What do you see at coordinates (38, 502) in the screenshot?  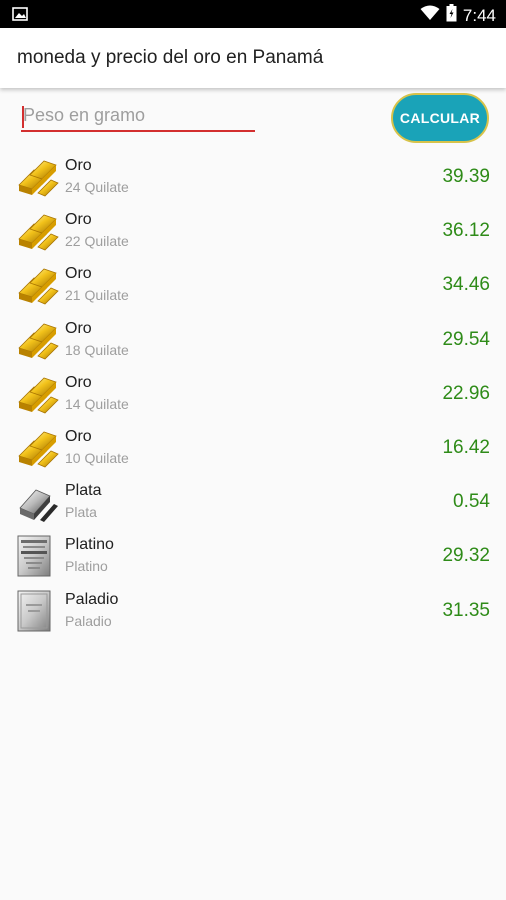 I see `silver-bar-icon` at bounding box center [38, 502].